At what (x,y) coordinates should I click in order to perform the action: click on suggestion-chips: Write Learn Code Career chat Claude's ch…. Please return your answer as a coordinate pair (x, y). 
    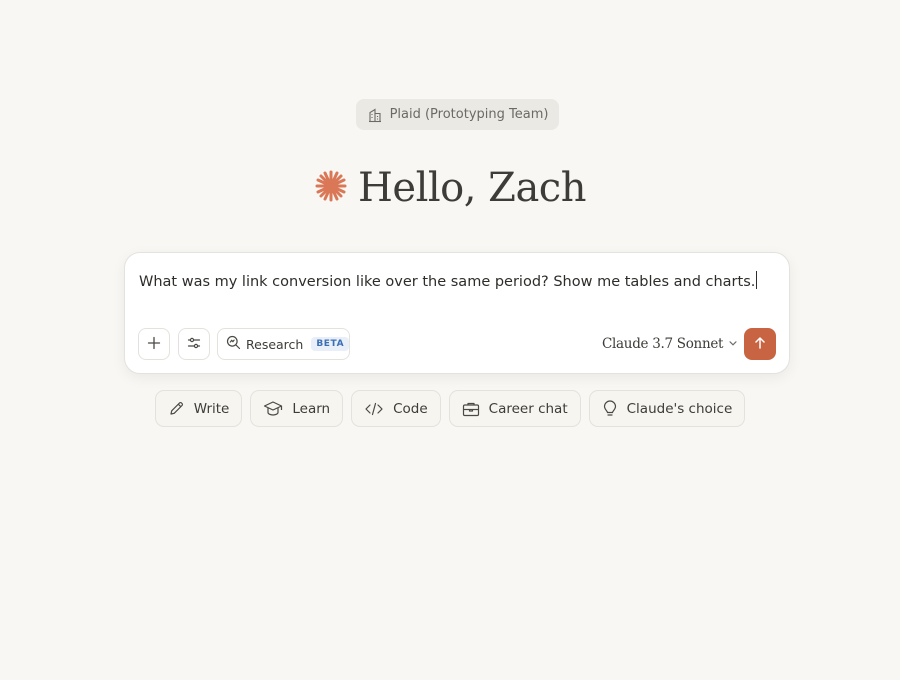
    Looking at the image, I should click on (450, 408).